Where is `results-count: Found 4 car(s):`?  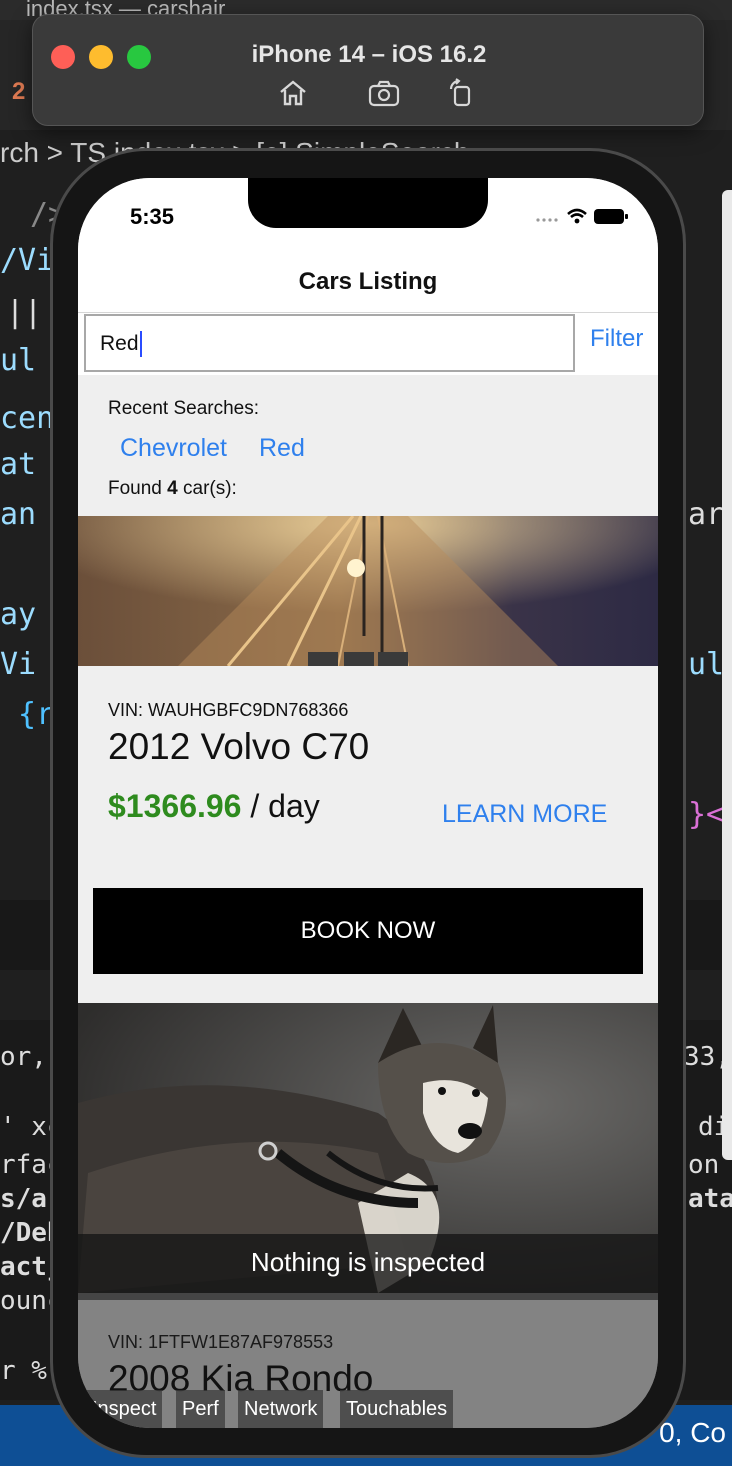
results-count: Found 4 car(s): is located at coordinates (172, 489).